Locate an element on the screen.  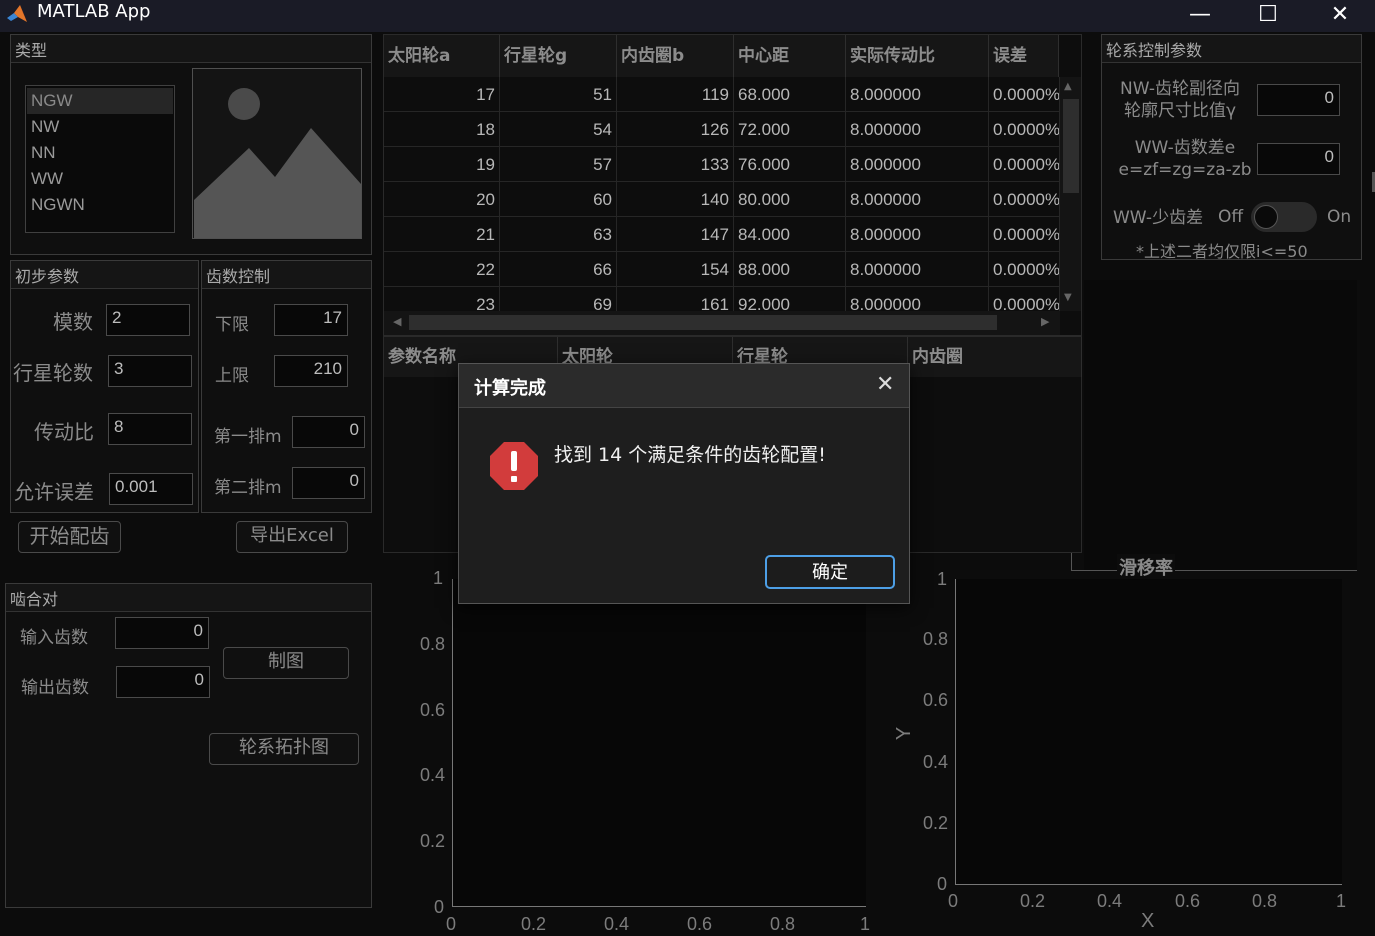
table-cell: 133 is located at coordinates (675, 164).